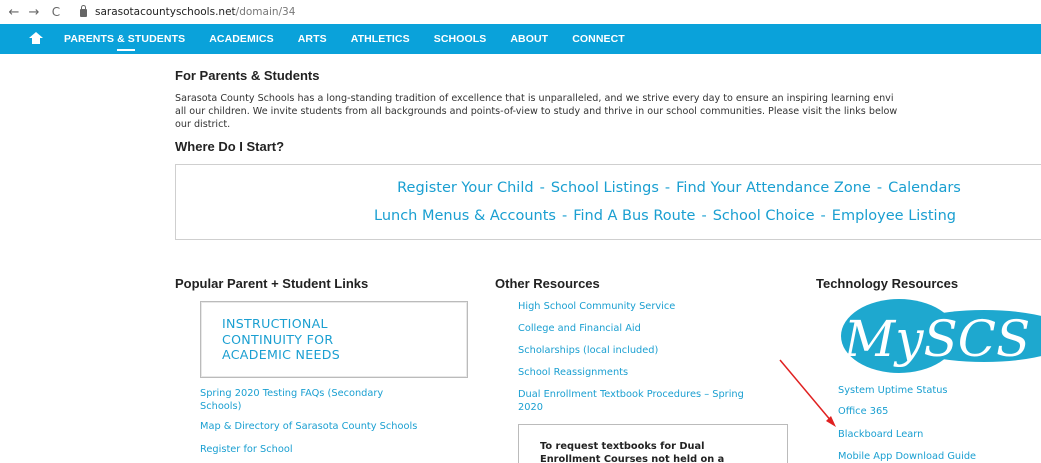  I want to click on college-financial-aid-link: College and Financial Aid, so click(579, 329).